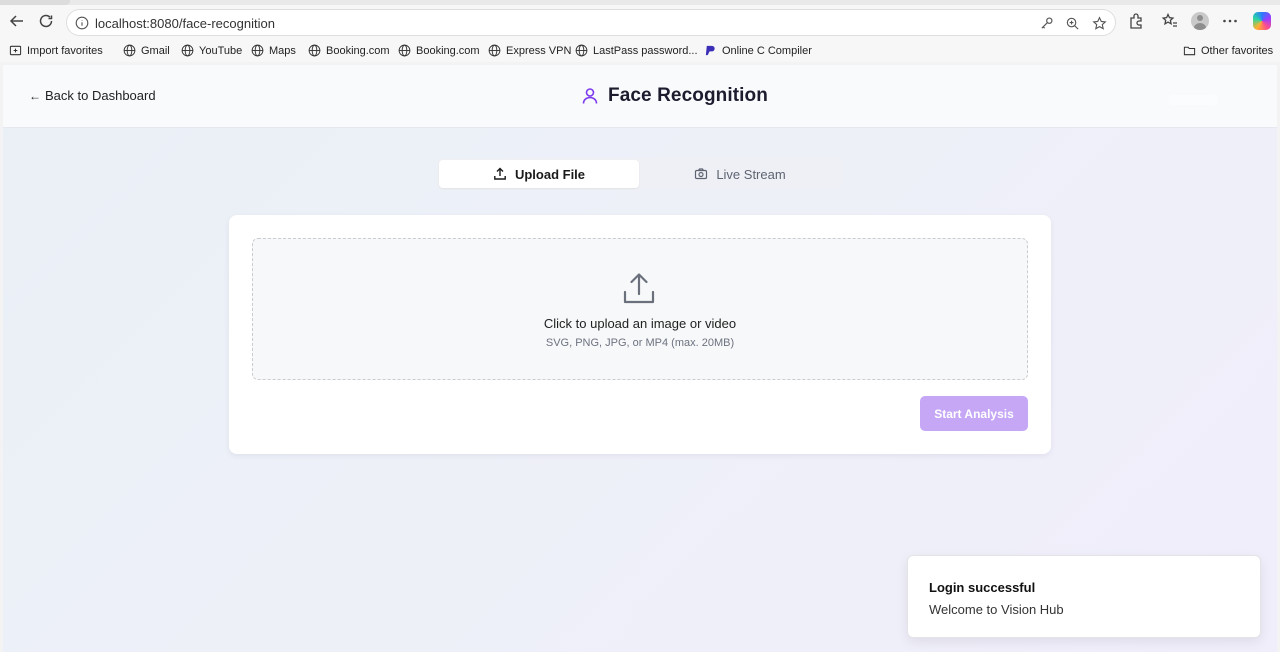 The height and width of the screenshot is (652, 1280). I want to click on bookmark-label: Gmail, so click(155, 50).